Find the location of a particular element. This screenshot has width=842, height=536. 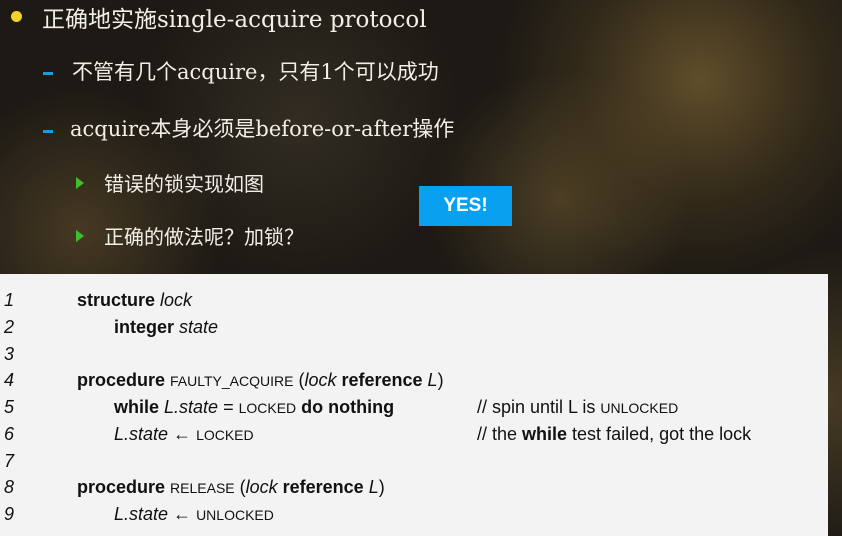

code-line: 1 structure lock is located at coordinates (414, 300).